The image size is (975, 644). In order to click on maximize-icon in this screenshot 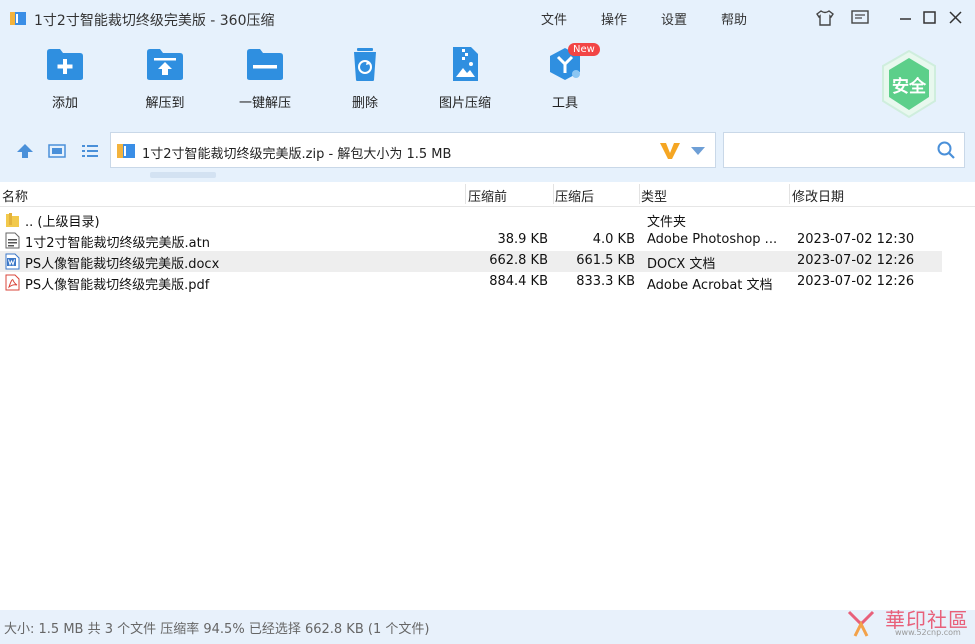, I will do `click(930, 18)`.